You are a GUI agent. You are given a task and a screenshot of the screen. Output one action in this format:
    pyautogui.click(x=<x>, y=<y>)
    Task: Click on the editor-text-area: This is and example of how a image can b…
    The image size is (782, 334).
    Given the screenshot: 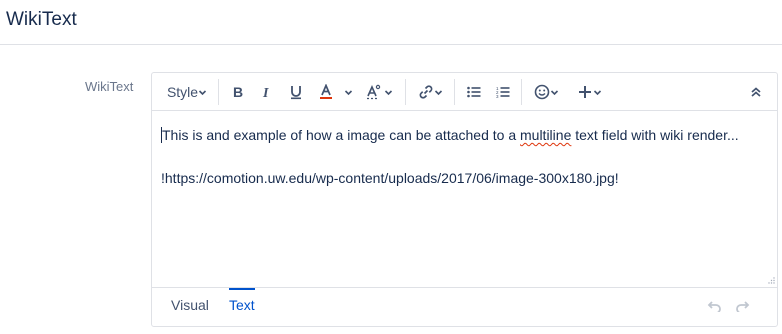 What is the action you would take?
    pyautogui.click(x=466, y=156)
    